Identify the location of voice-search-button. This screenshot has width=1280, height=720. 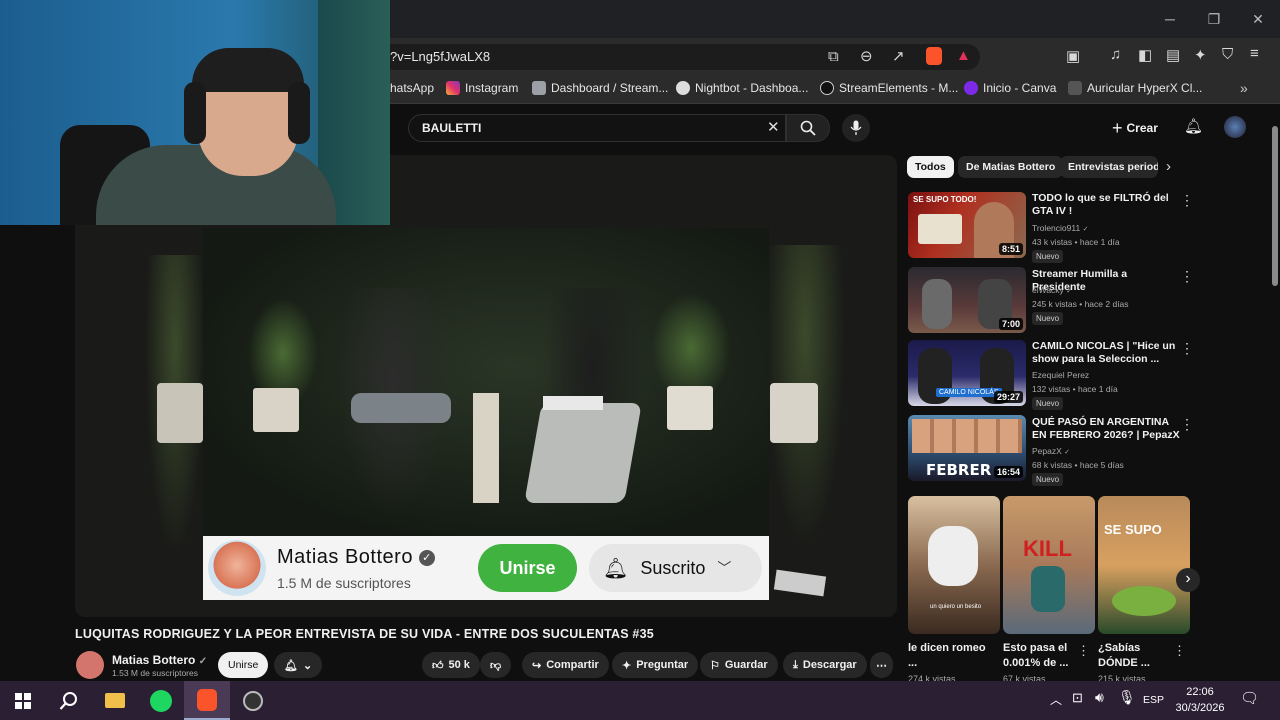
(856, 128).